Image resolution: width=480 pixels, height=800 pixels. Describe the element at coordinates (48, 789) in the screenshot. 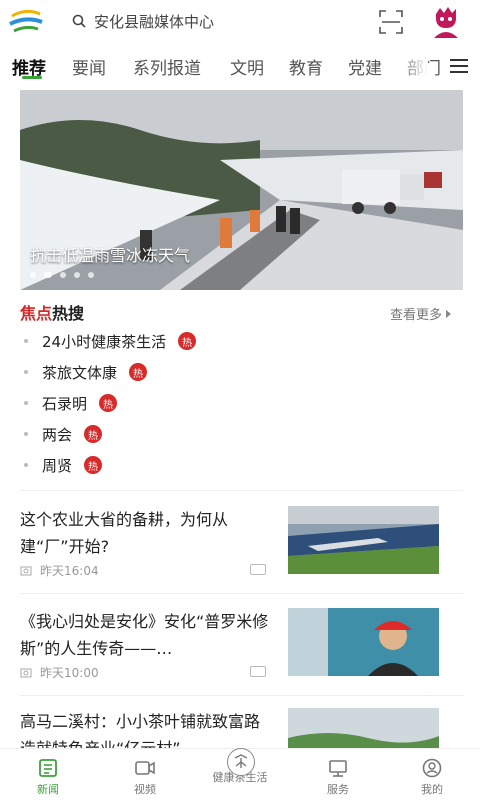

I see `nav-label: 新闻` at that location.